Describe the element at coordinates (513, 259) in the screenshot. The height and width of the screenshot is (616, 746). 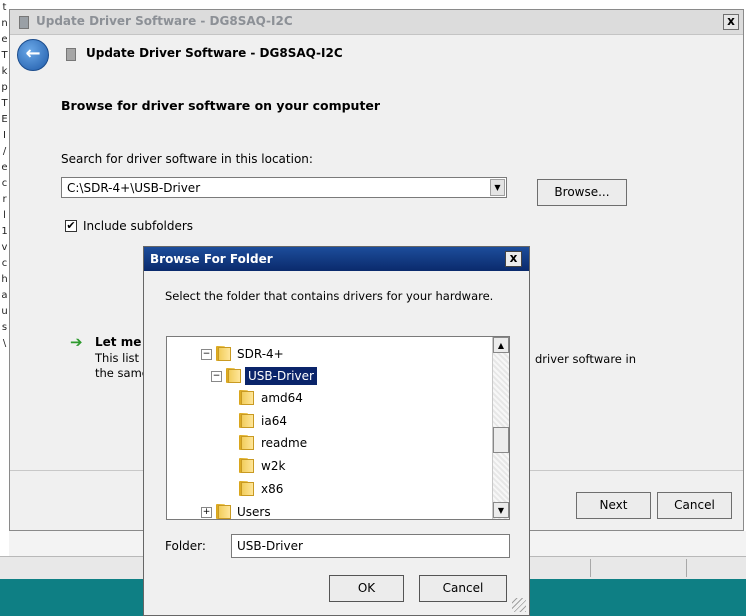
I see `dialog-close-button: x` at that location.